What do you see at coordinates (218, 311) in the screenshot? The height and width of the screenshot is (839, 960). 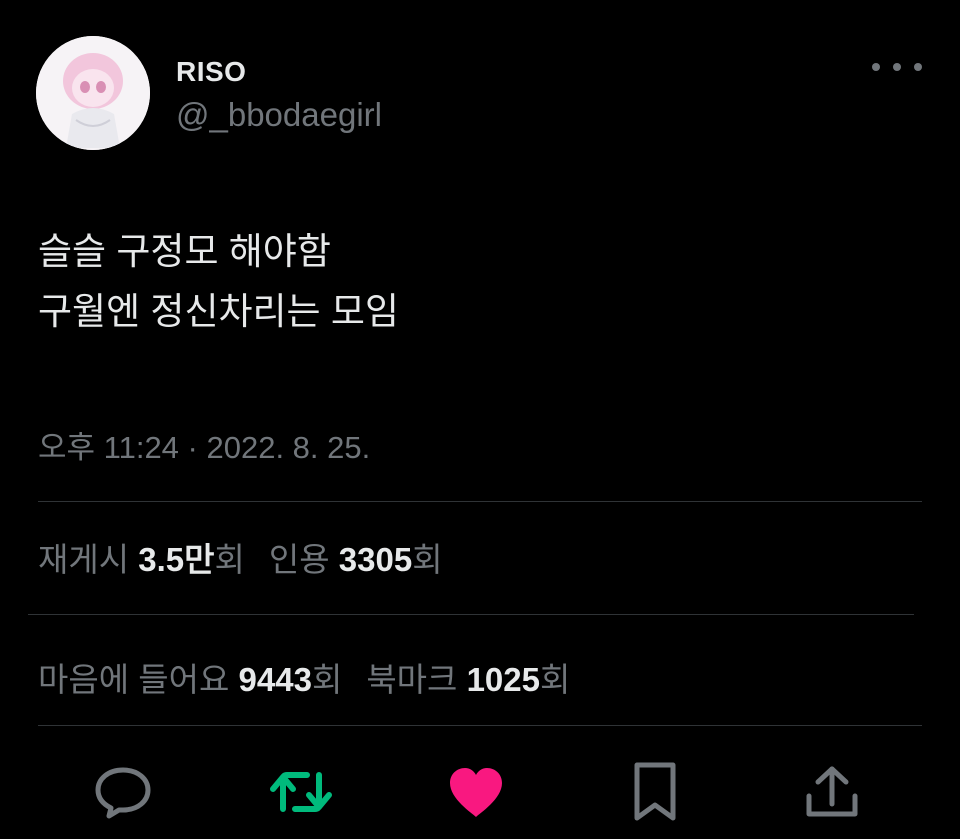 I see `tweet-line: 구월엔 정신차리는 모임` at bounding box center [218, 311].